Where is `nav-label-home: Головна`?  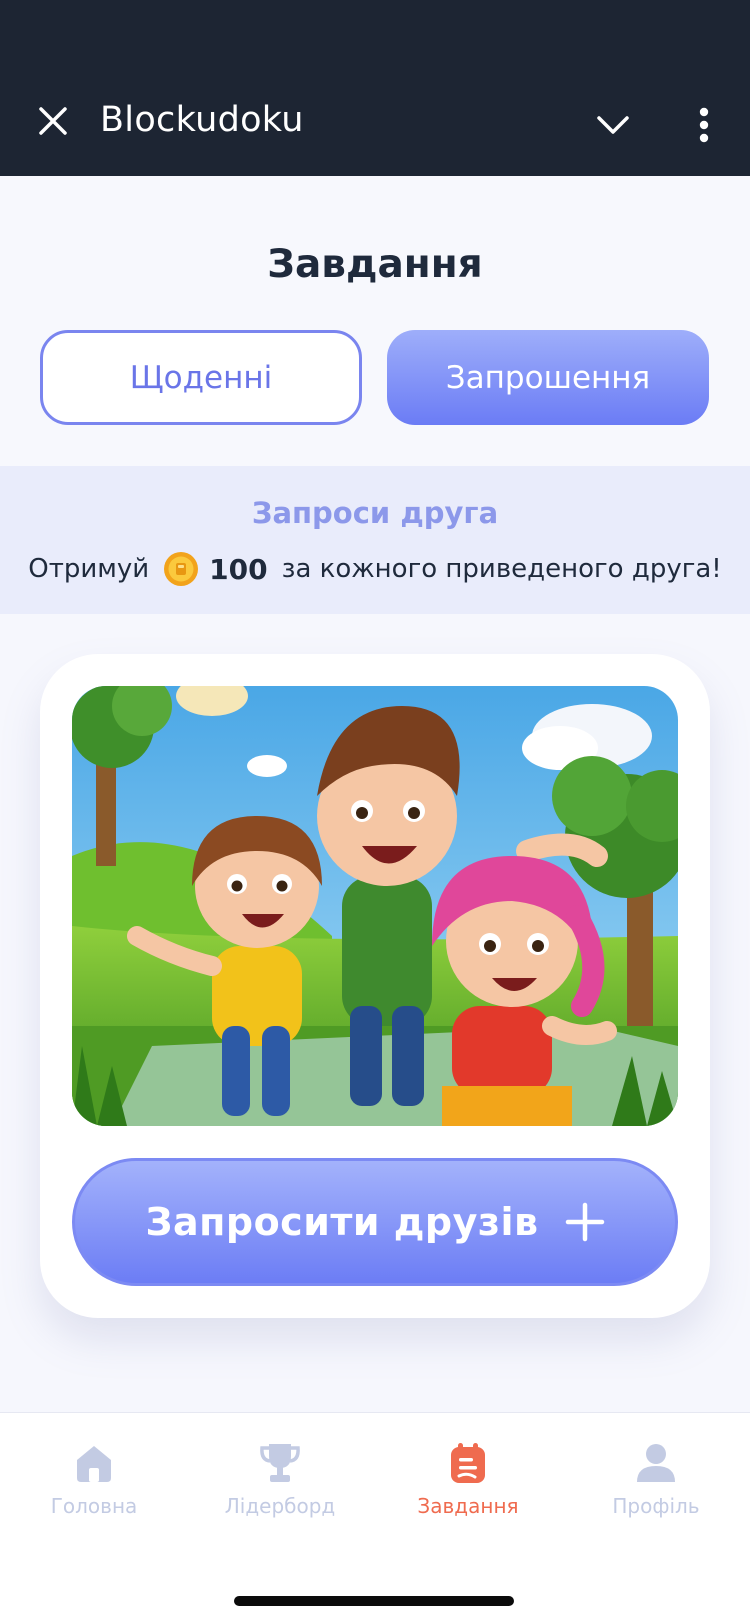 nav-label-home: Головна is located at coordinates (94, 1506).